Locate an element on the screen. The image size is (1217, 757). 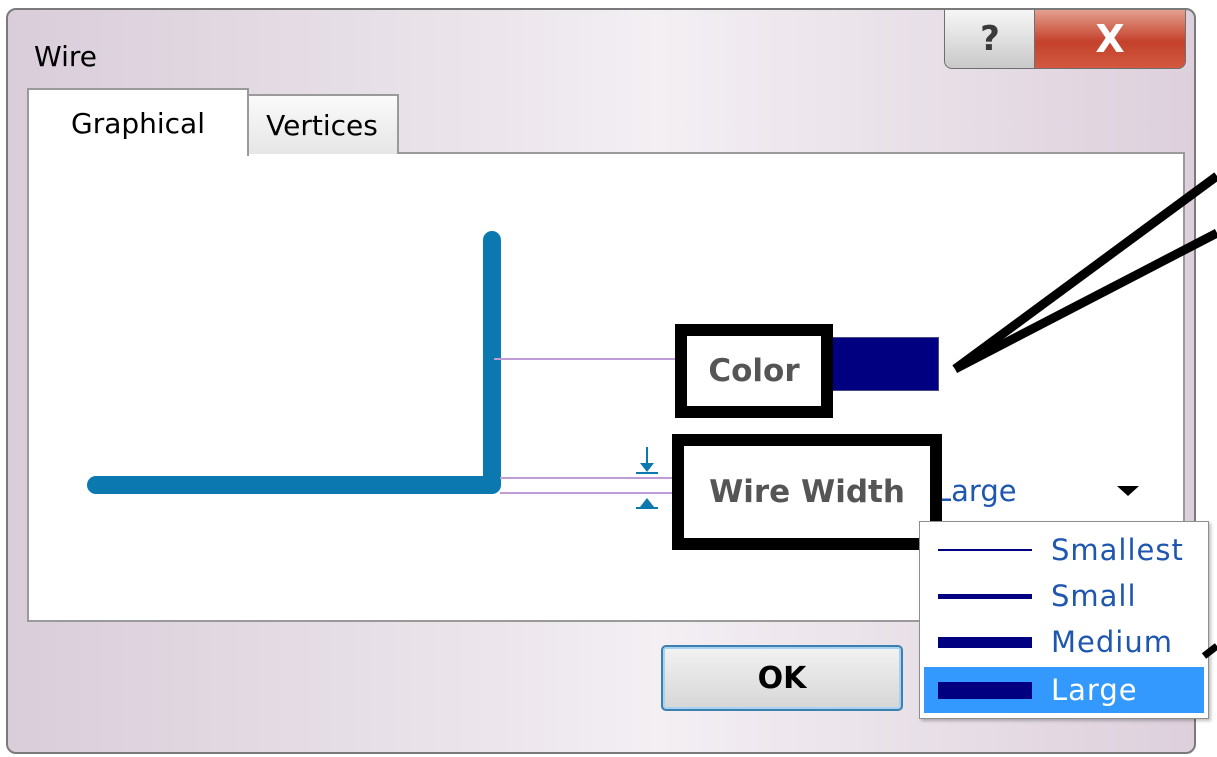
dropdown-option-large: Large is located at coordinates (1064, 690).